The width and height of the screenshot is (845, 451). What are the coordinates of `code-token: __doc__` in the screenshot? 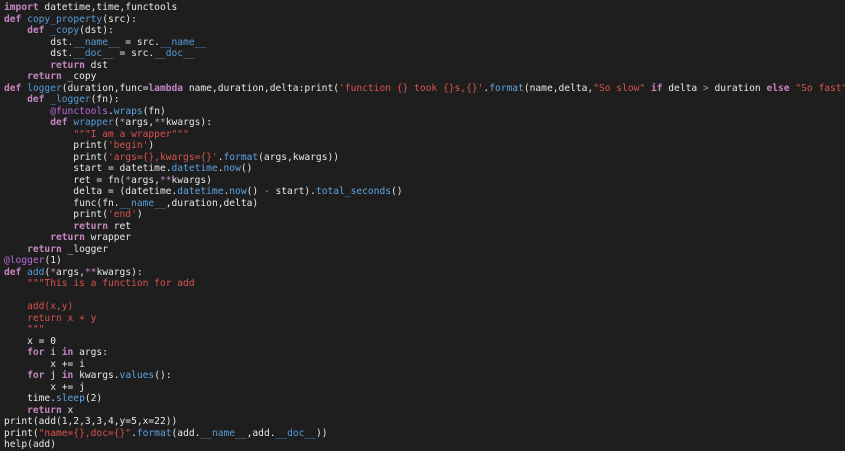 It's located at (93, 53).